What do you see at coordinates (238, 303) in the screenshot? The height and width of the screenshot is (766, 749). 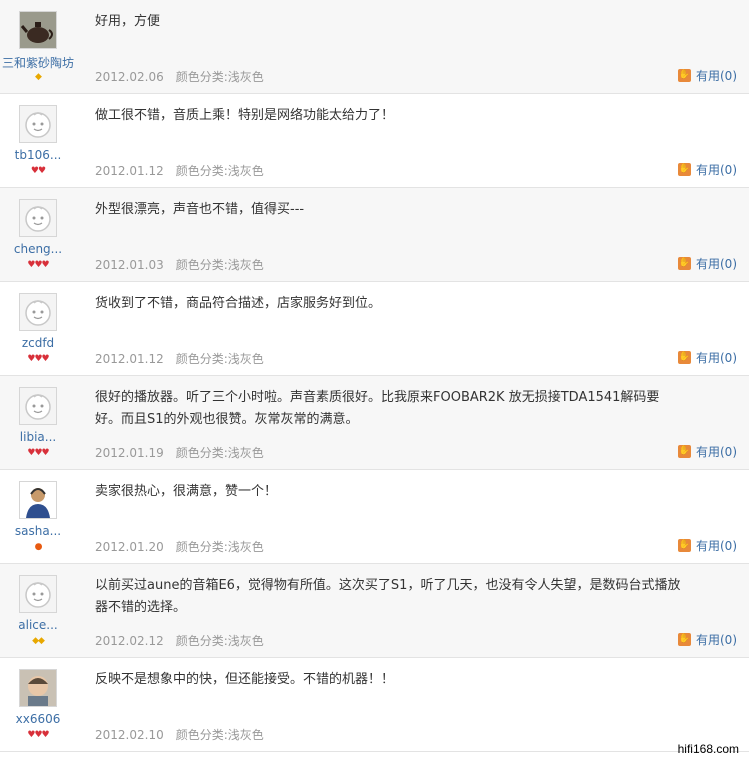 I see `review-text: 货收到了不错，商品符合描述，店家服务好到位。` at bounding box center [238, 303].